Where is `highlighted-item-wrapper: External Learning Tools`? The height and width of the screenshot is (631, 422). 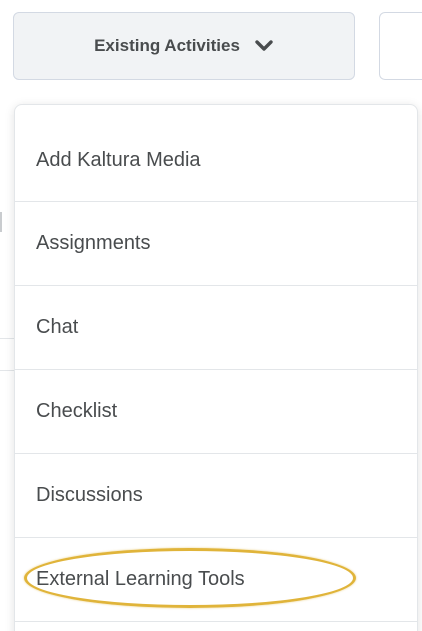
highlighted-item-wrapper: External Learning Tools is located at coordinates (190, 578).